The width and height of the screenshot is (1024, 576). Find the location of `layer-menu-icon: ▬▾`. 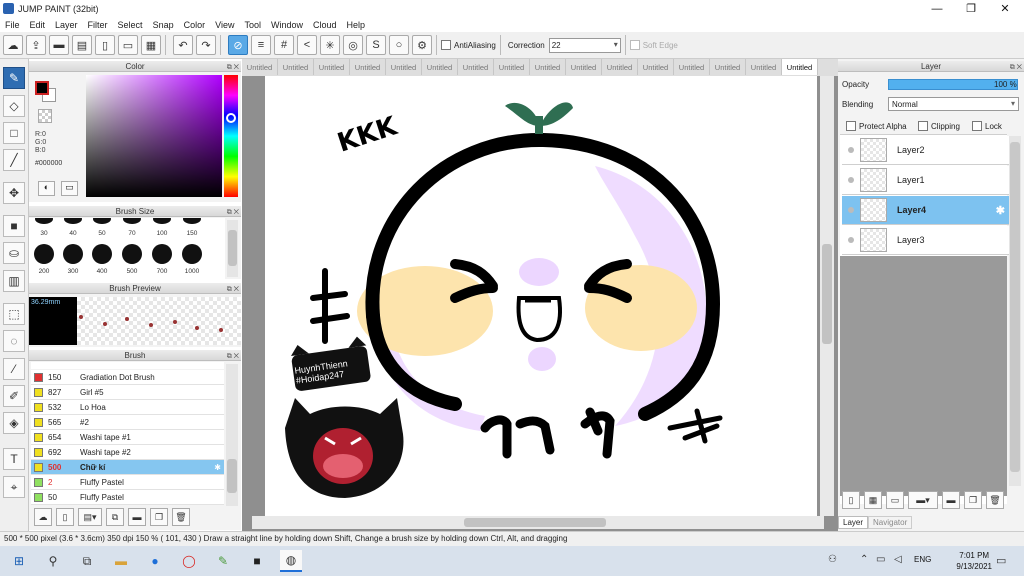

layer-menu-icon: ▬▾ is located at coordinates (923, 500).